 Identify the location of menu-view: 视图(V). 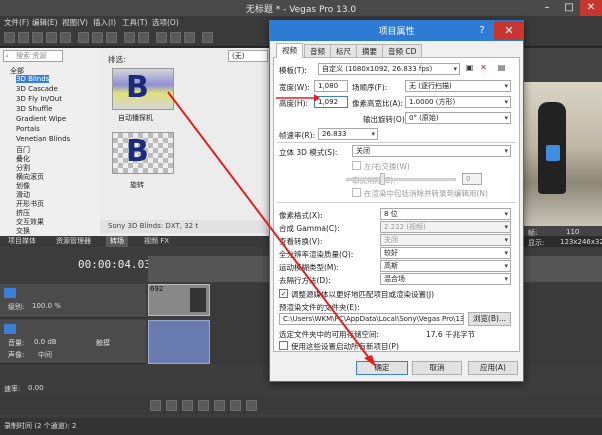
(75, 22).